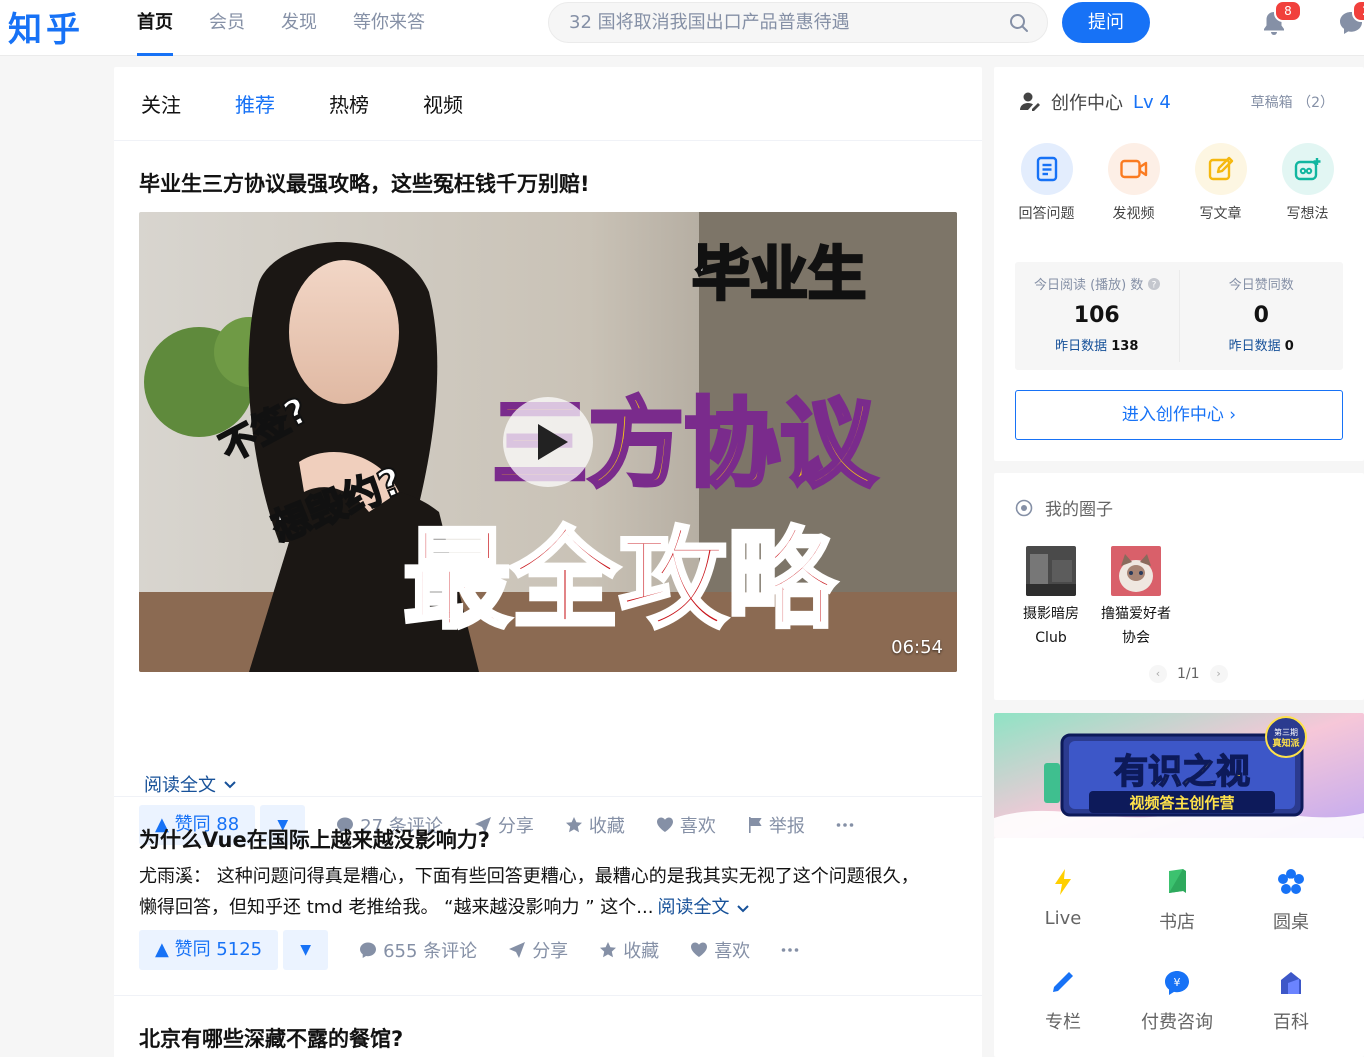 This screenshot has height=1057, width=1364. I want to click on promo-banner: 有识之视 视频答主创作营 第三期 真知派, so click(1179, 775).